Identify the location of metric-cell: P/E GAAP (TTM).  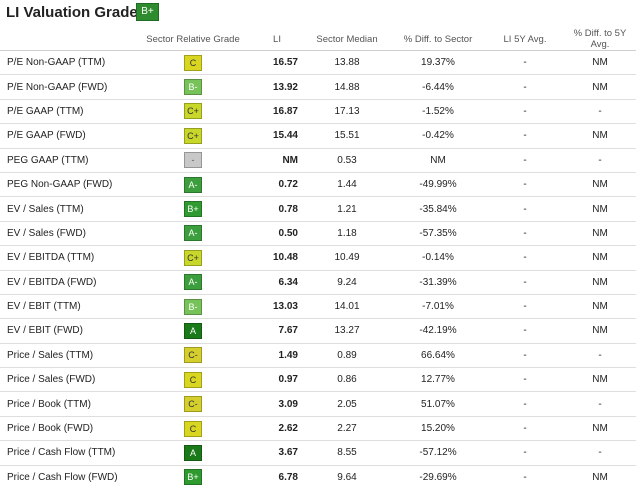
(68, 111).